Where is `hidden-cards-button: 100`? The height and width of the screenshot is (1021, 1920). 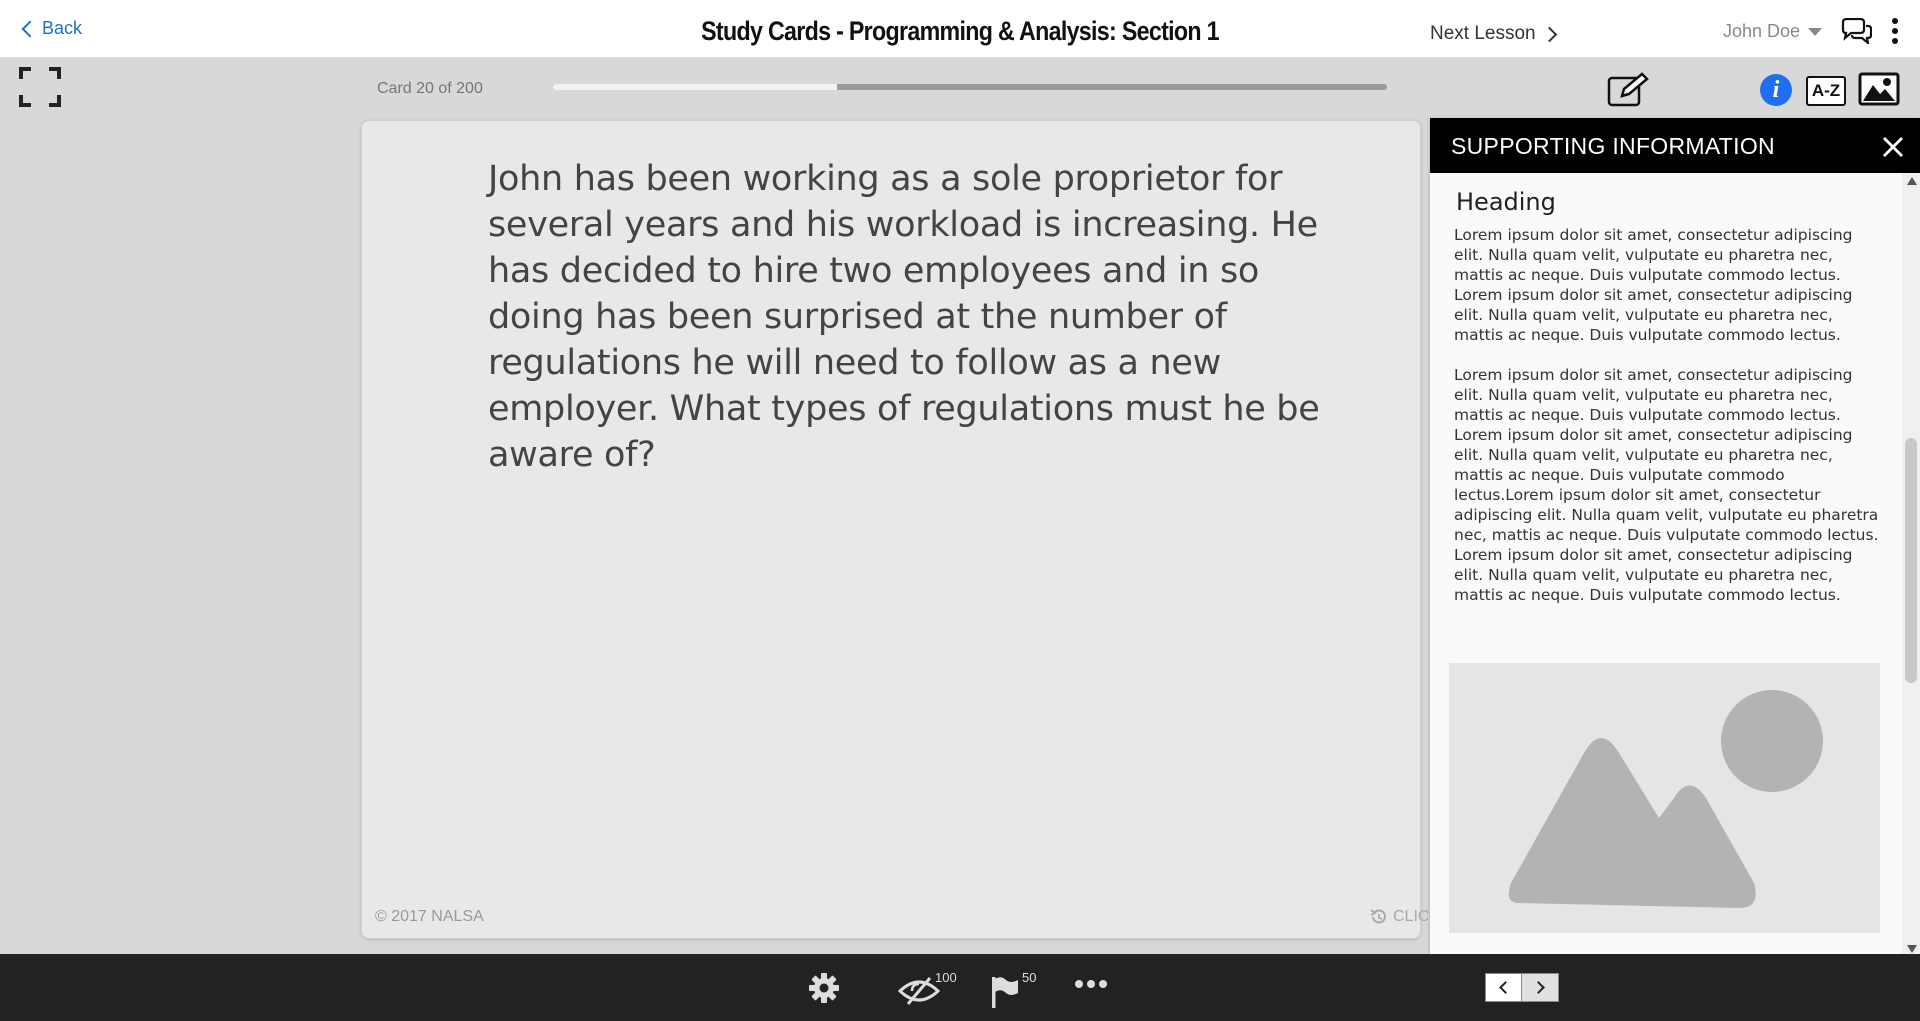
hidden-cards-button: 100 is located at coordinates (929, 990).